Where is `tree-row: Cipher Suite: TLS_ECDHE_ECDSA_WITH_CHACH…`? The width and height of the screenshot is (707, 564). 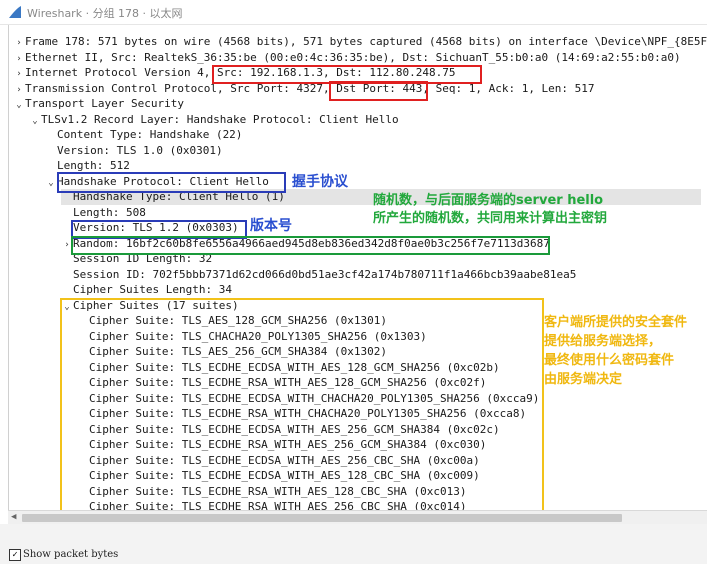 tree-row: Cipher Suite: TLS_ECDHE_ECDSA_WITH_CHACH… is located at coordinates (308, 399).